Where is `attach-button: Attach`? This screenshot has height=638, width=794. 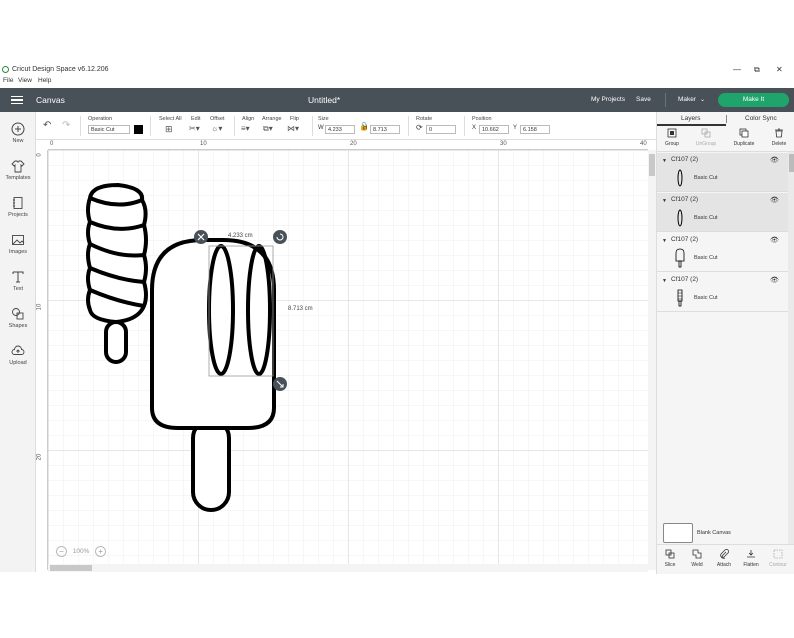
attach-button: Attach is located at coordinates (724, 558).